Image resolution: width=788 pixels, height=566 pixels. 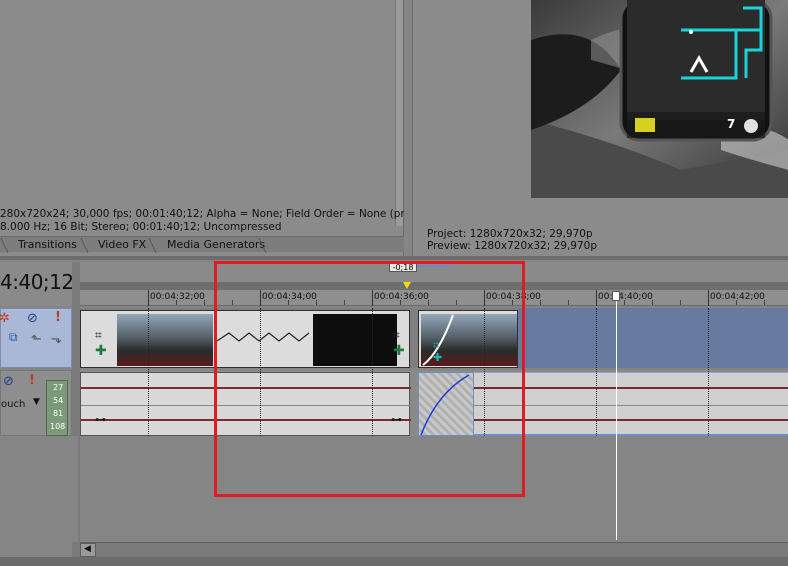 I want to click on playhead-handle, so click(x=616, y=296).